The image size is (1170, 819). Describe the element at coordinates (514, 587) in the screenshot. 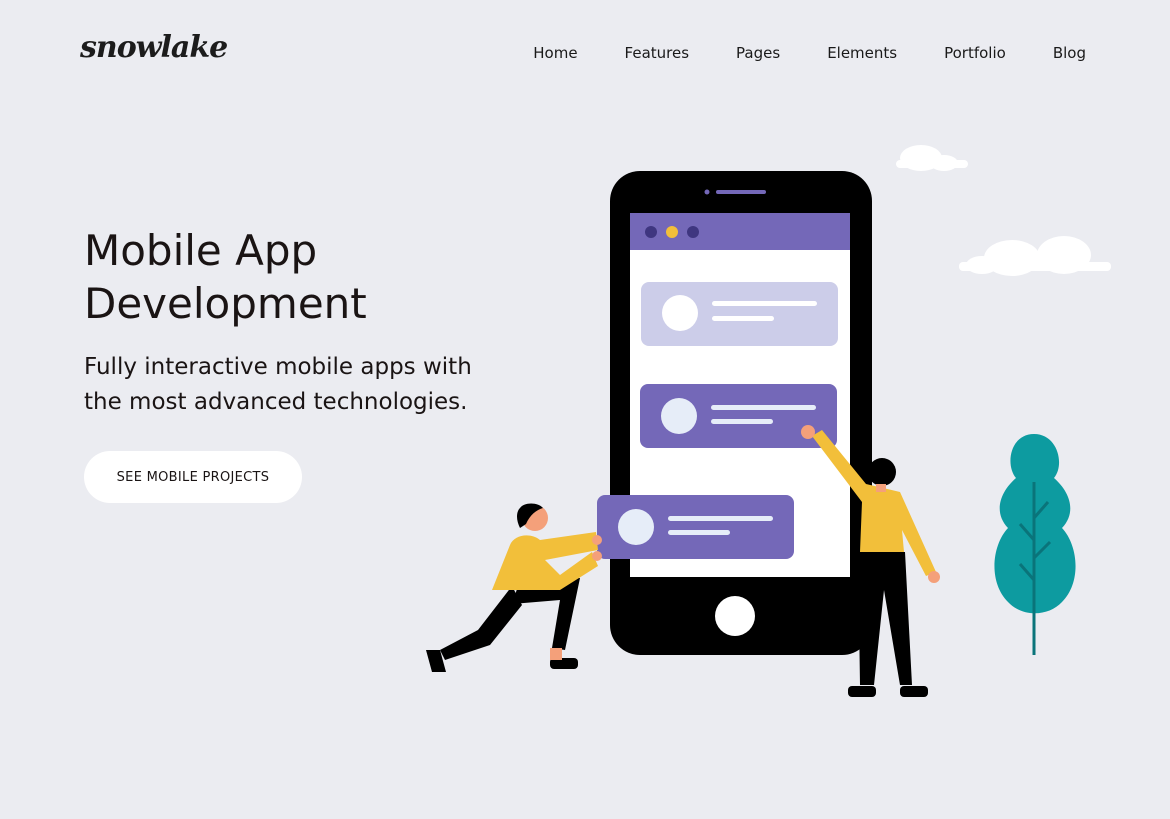

I see `person-pushing` at that location.